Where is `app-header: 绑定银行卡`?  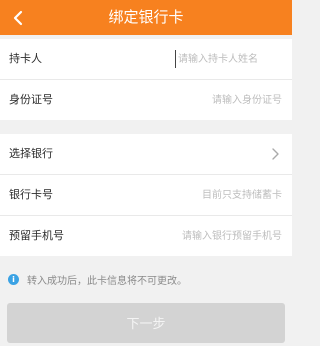 app-header: 绑定银行卡 is located at coordinates (146, 17).